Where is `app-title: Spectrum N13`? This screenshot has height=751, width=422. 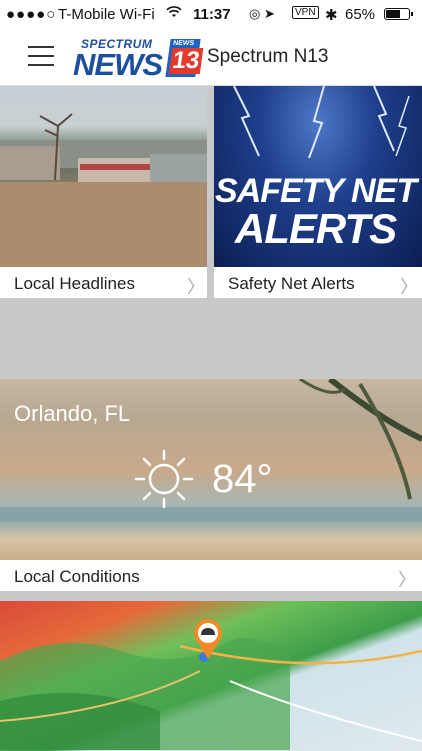 app-title: Spectrum N13 is located at coordinates (268, 56).